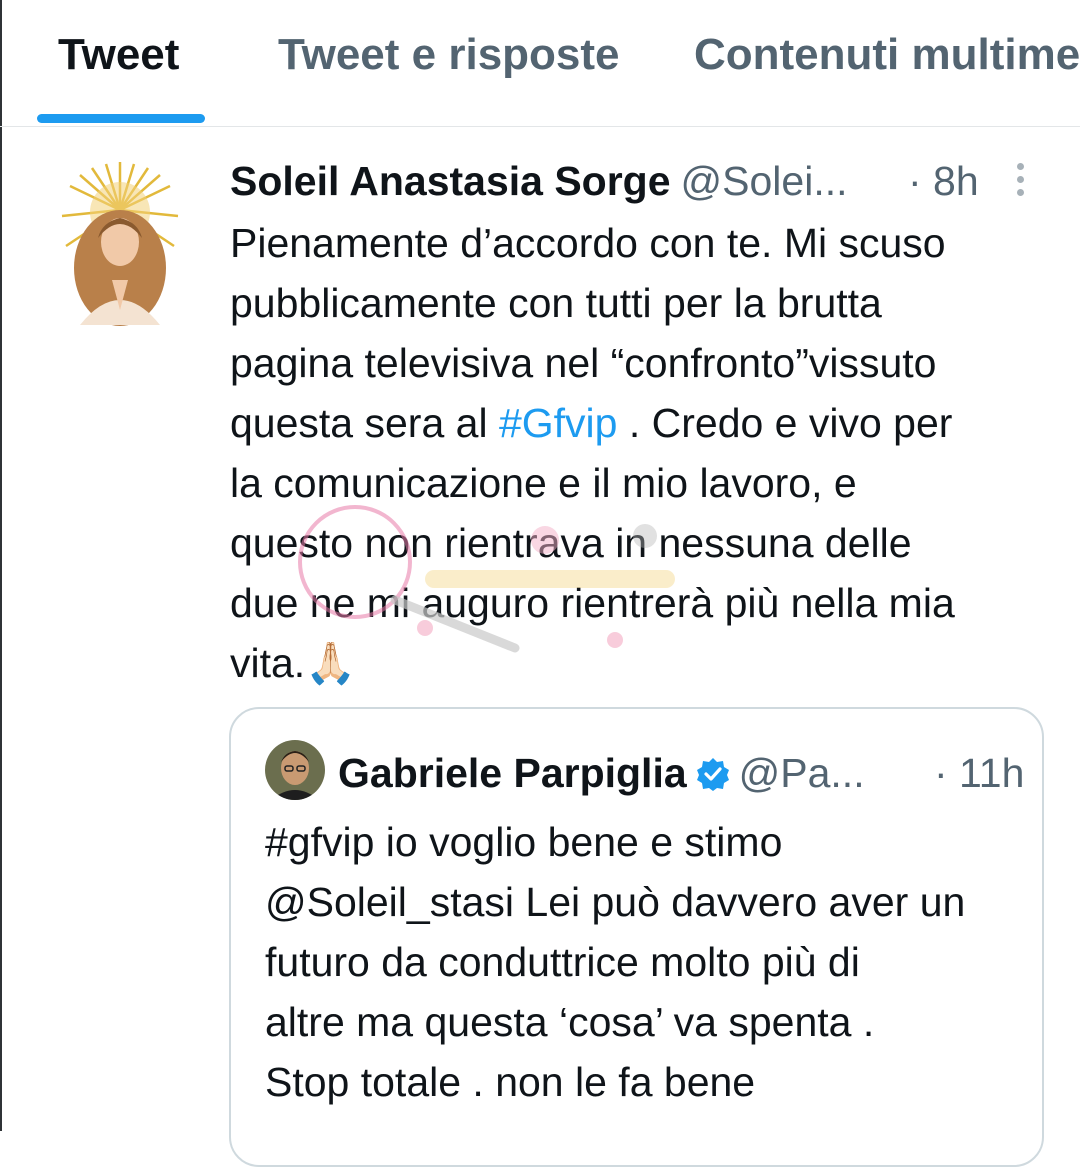 This screenshot has width=1080, height=1167. I want to click on verified-badge-icon, so click(713, 773).